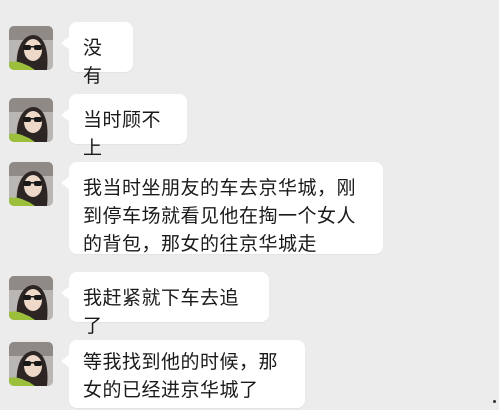 This screenshot has height=410, width=499. I want to click on message-bubble: 我当时坐朋友的车去京华城，刚到停车场就看见他在掏一个女人的背包，那女的往京华城走, so click(222, 208).